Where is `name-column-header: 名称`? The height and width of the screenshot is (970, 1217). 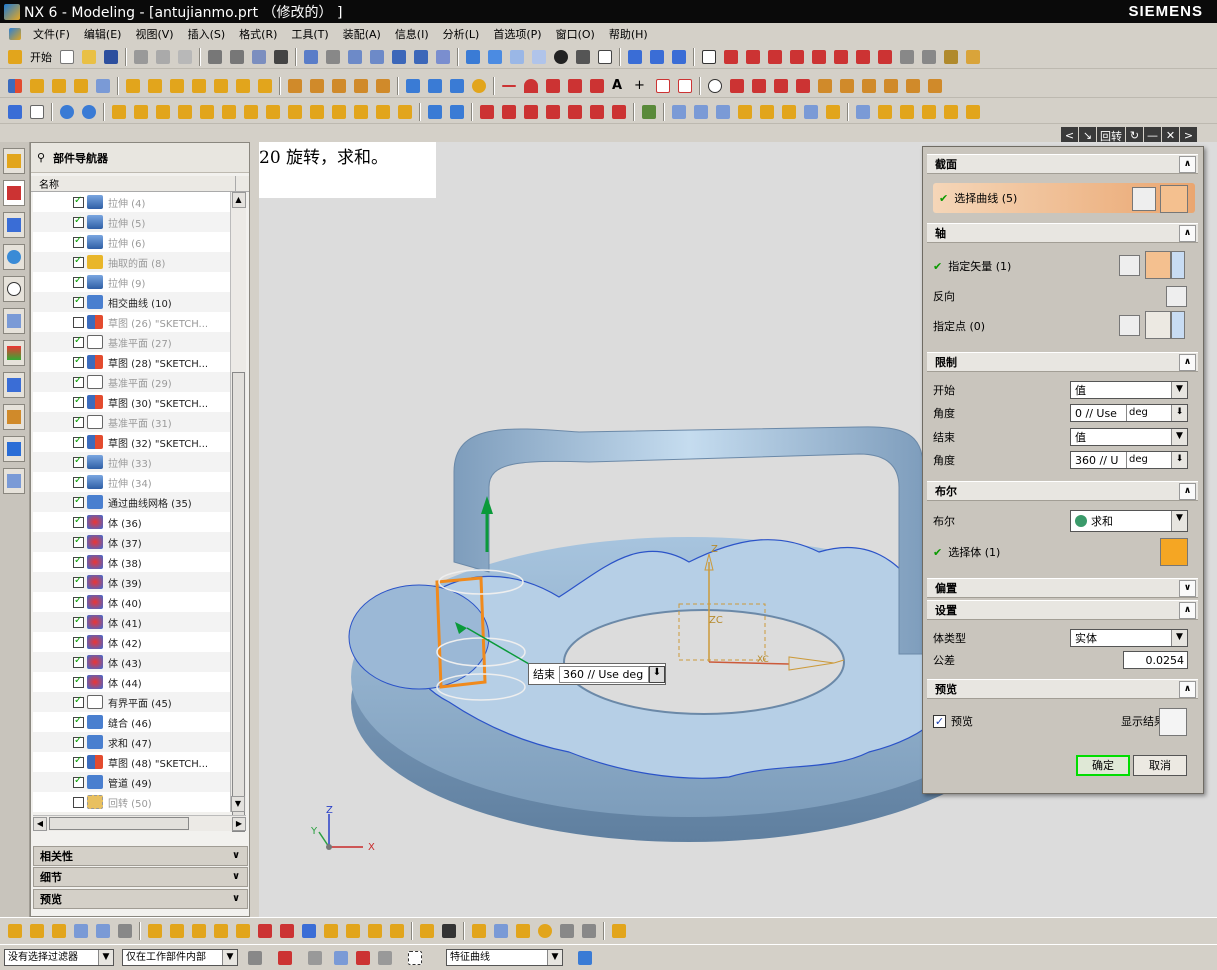
name-column-header: 名称 is located at coordinates (133, 183).